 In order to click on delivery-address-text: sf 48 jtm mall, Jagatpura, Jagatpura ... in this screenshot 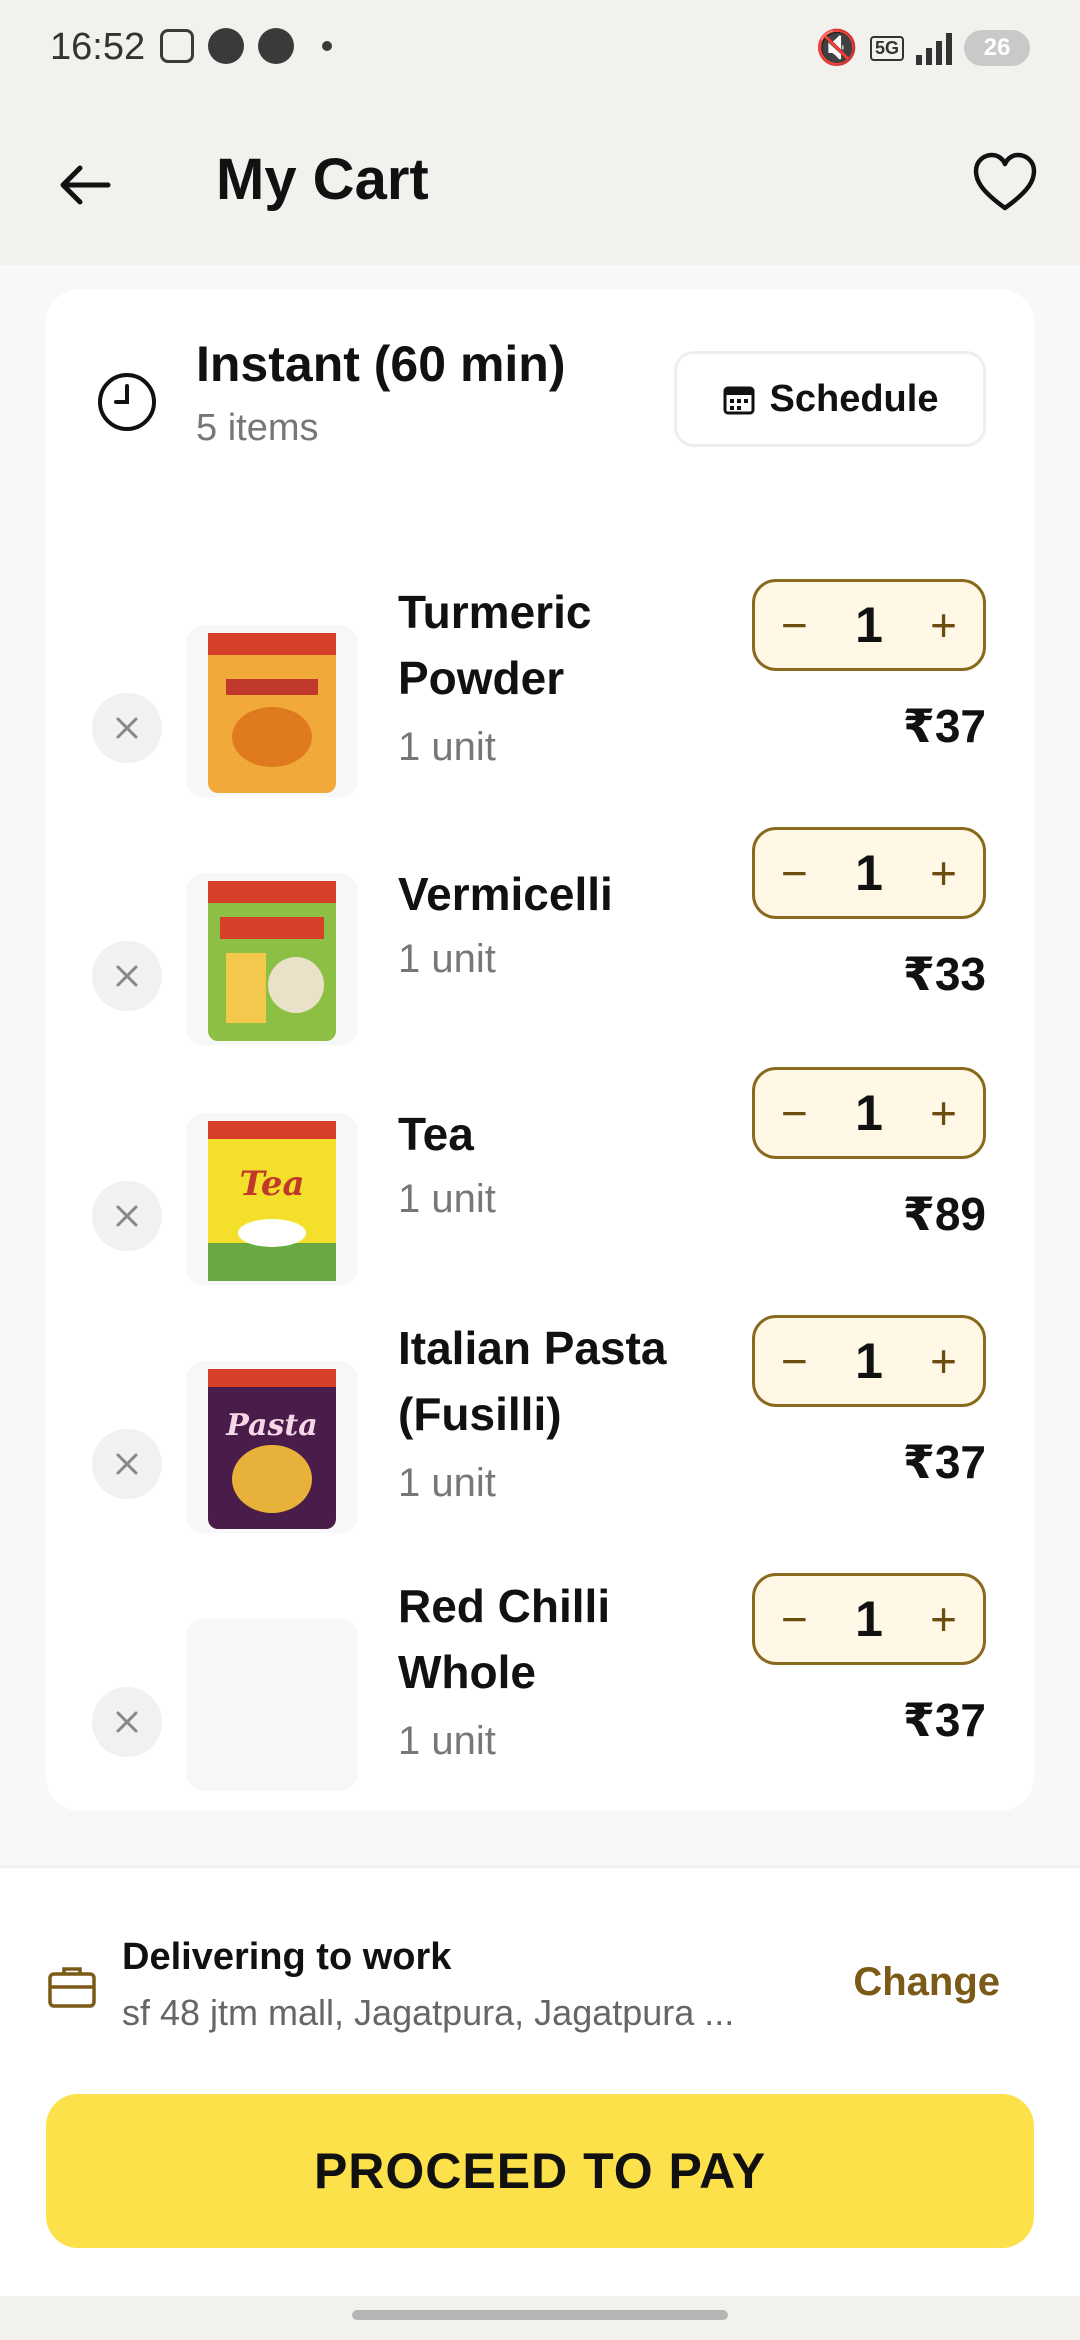, I will do `click(428, 2012)`.